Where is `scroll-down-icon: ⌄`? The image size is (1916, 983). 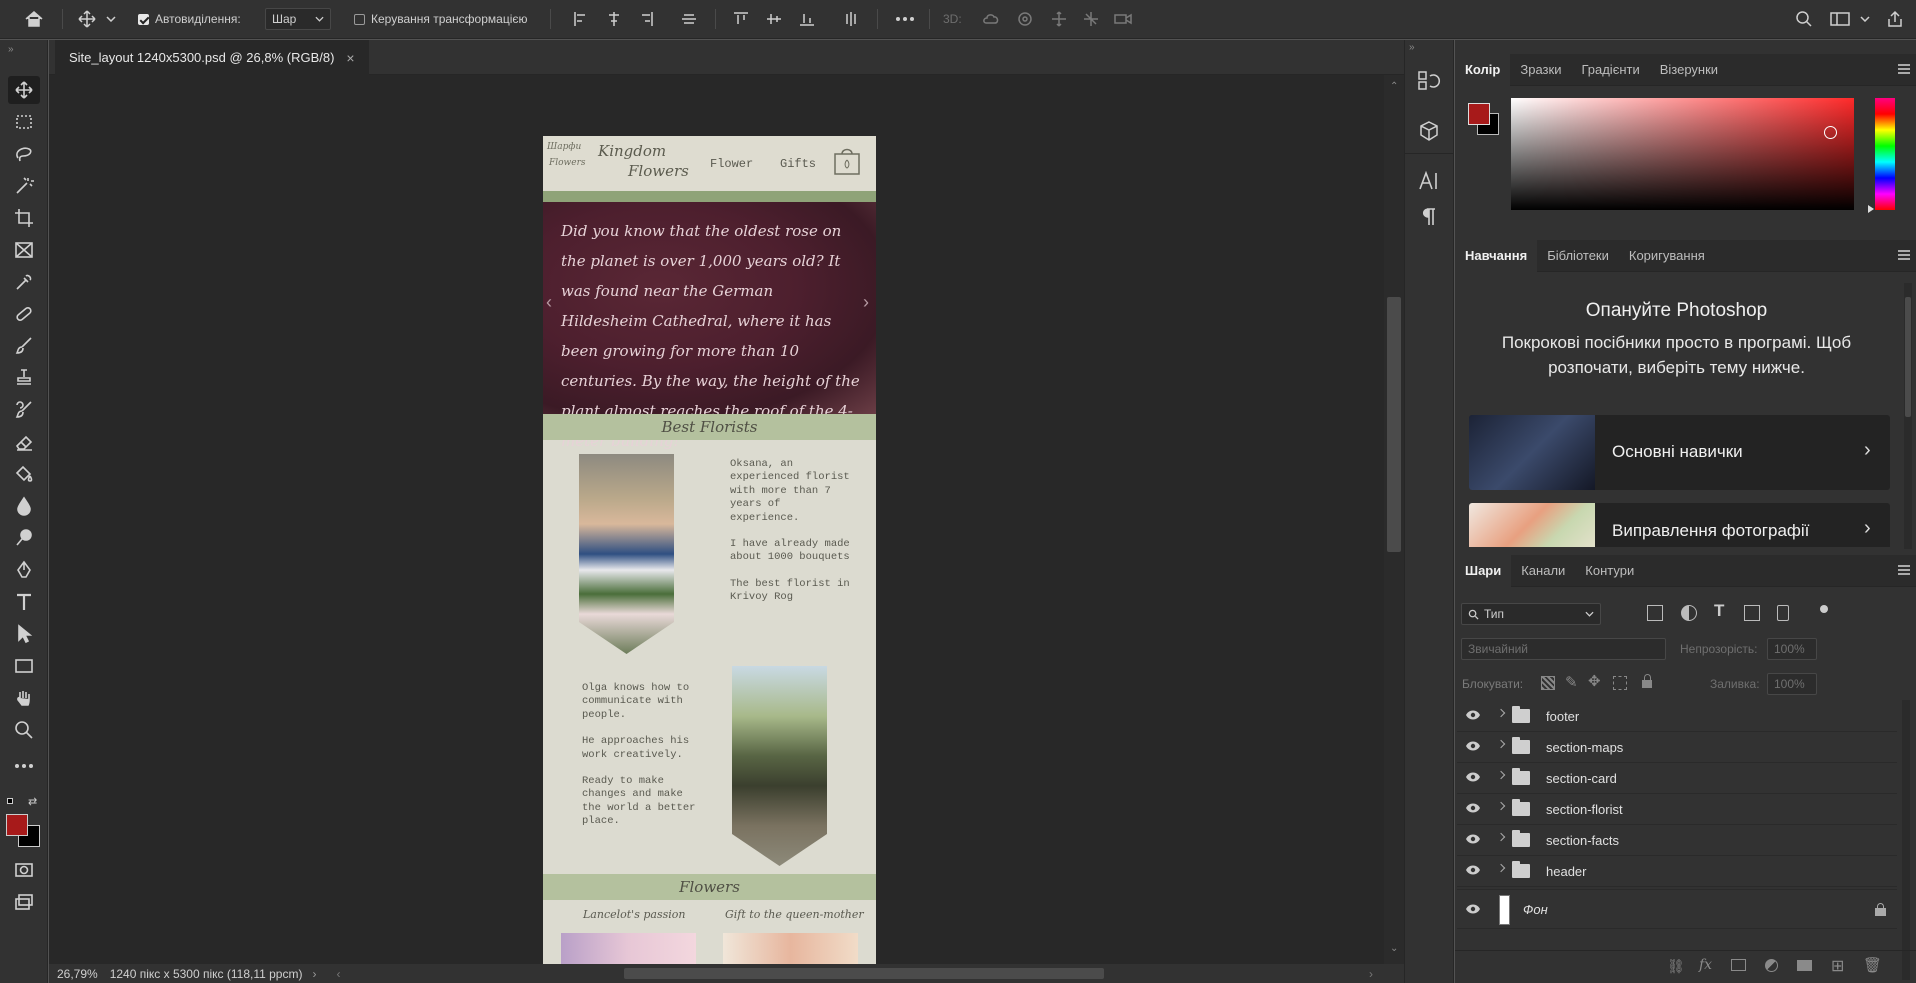 scroll-down-icon: ⌄ is located at coordinates (1394, 948).